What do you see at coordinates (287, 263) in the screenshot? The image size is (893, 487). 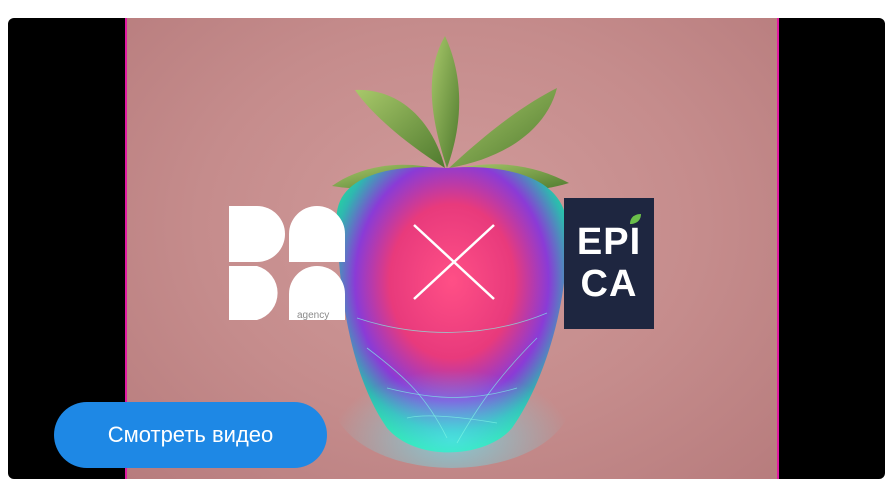 I see `dada-agency-logo: agency` at bounding box center [287, 263].